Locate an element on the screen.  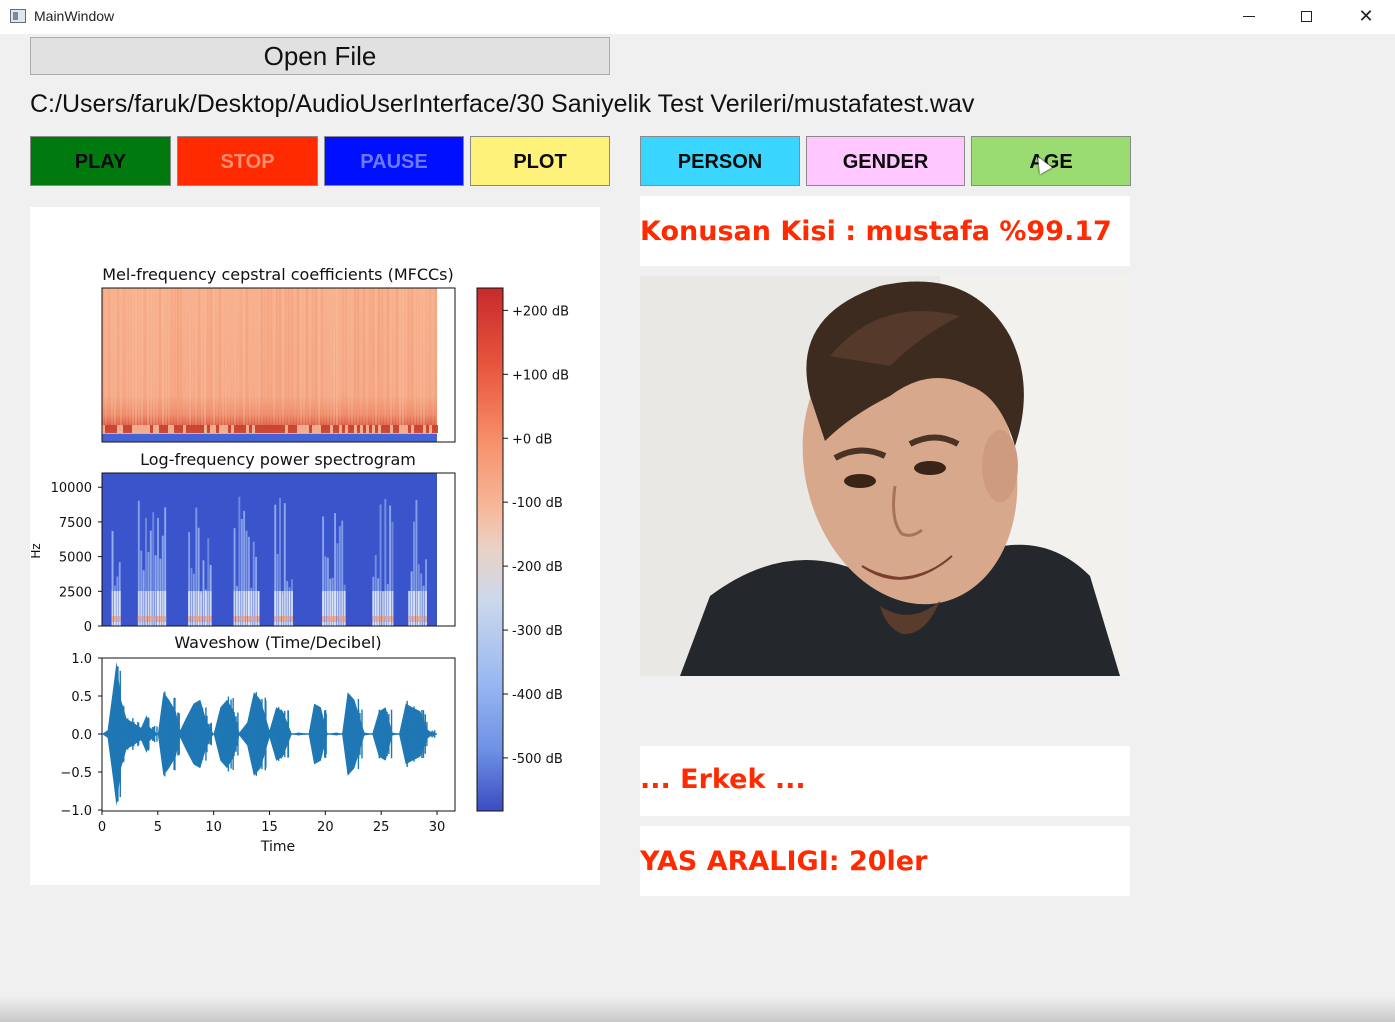
stop-button: STOP is located at coordinates (247, 161).